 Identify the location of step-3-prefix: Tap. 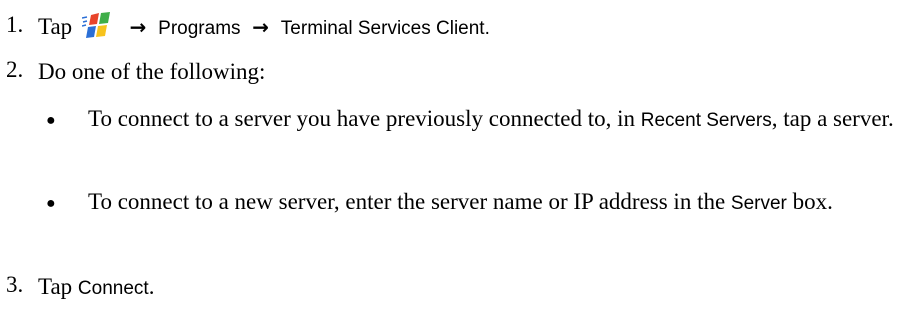
(58, 286).